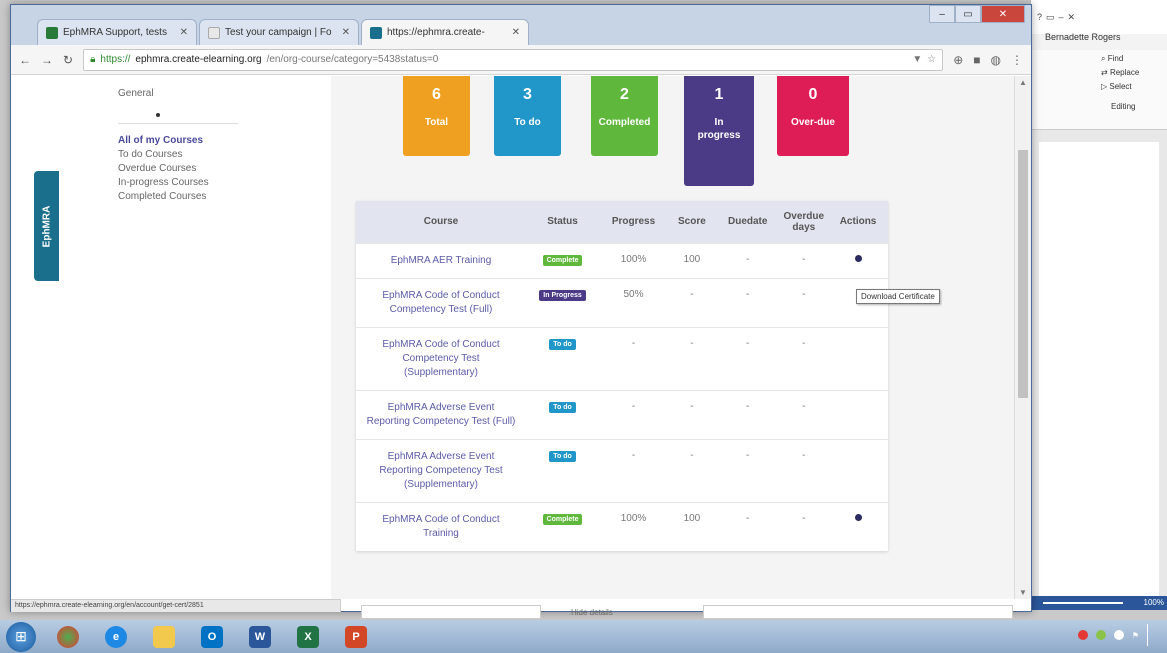 The height and width of the screenshot is (653, 1167). What do you see at coordinates (212, 637) in the screenshot?
I see `taskbar-outlook: O` at bounding box center [212, 637].